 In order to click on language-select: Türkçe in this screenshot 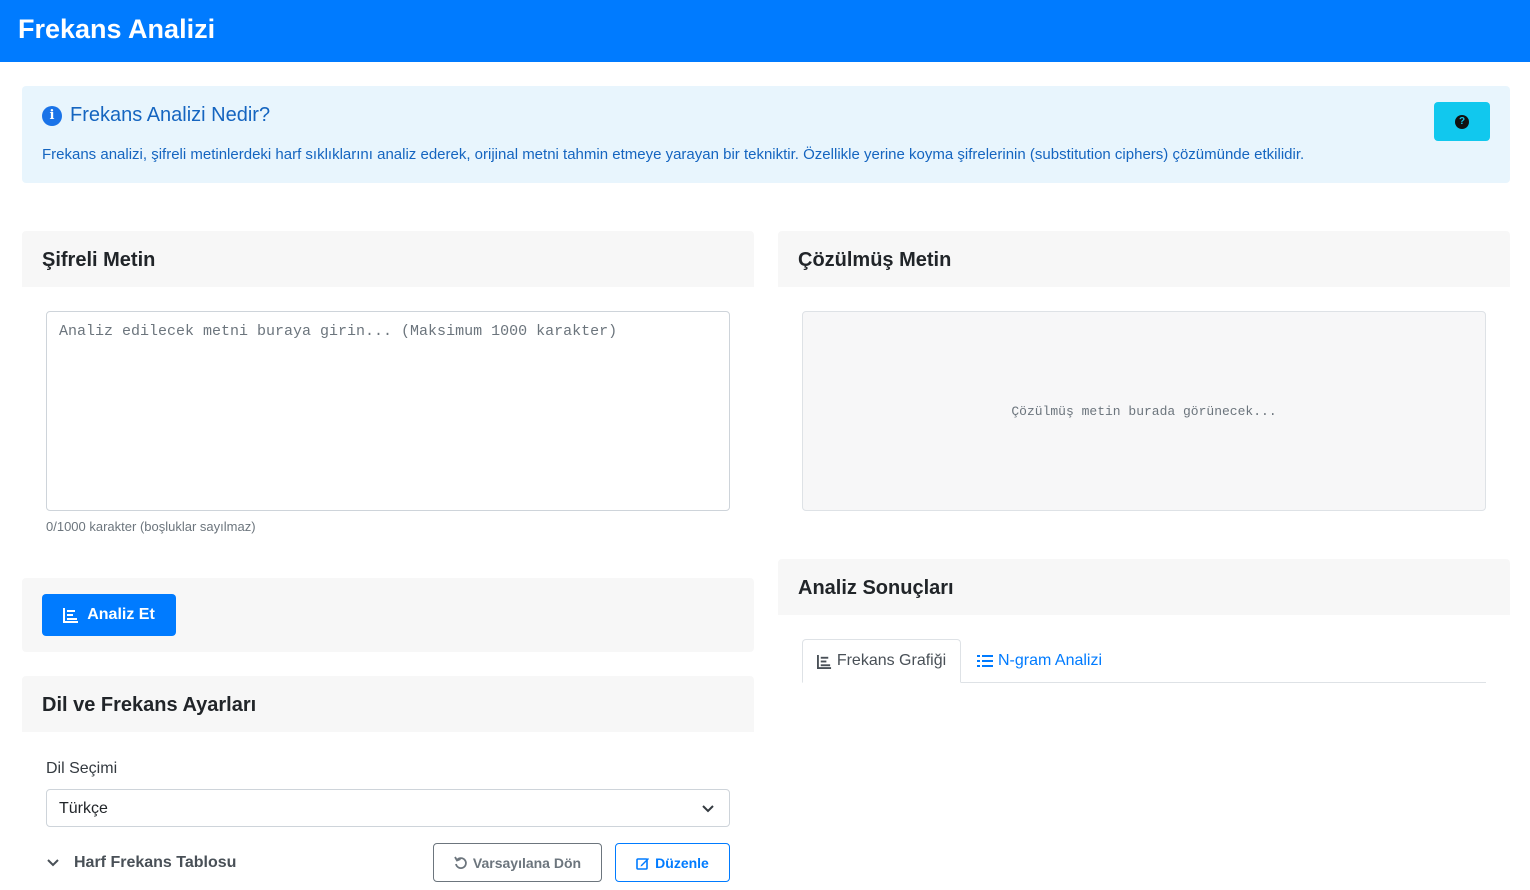, I will do `click(388, 808)`.